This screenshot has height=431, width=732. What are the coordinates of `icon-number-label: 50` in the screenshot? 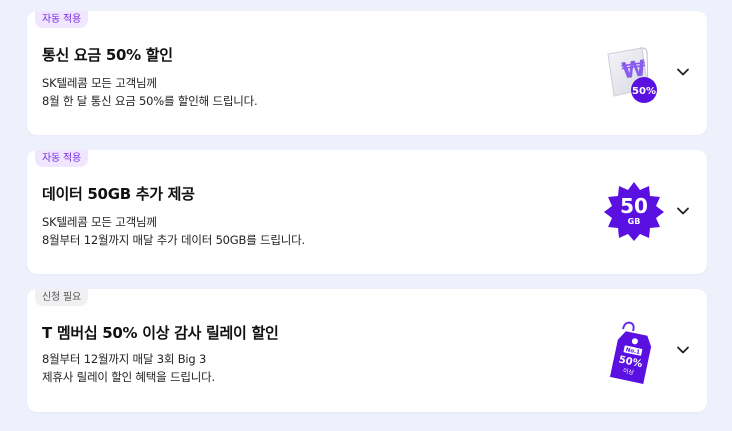 It's located at (634, 206).